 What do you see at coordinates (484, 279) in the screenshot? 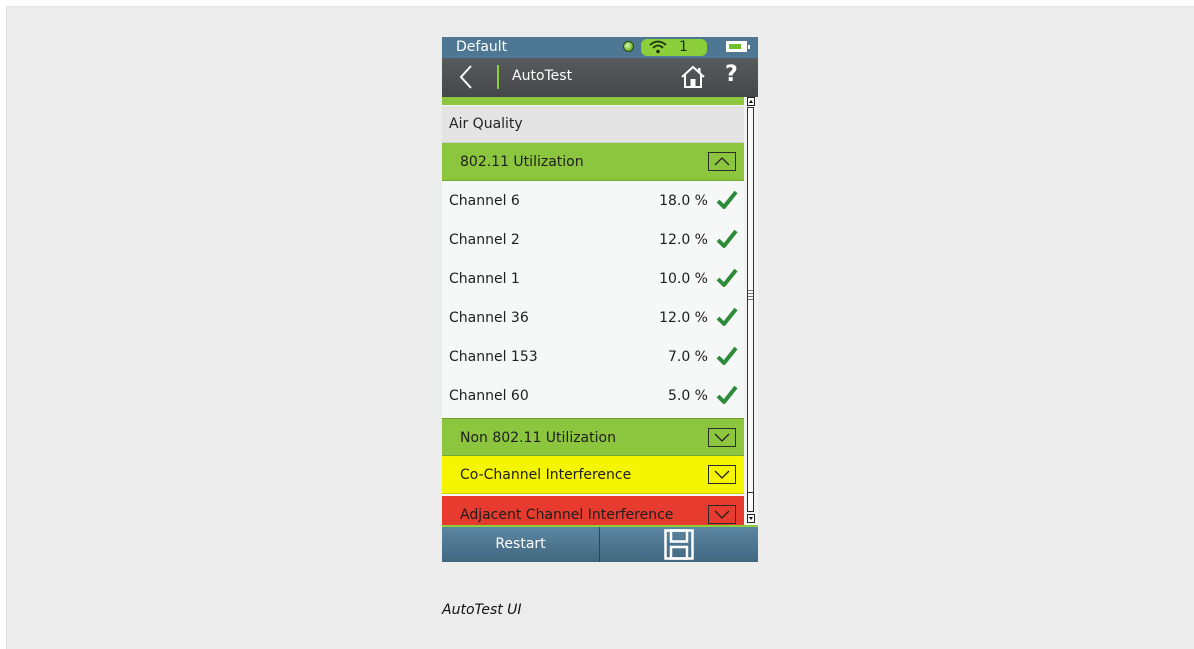
I see `channel-name: Channel 1` at bounding box center [484, 279].